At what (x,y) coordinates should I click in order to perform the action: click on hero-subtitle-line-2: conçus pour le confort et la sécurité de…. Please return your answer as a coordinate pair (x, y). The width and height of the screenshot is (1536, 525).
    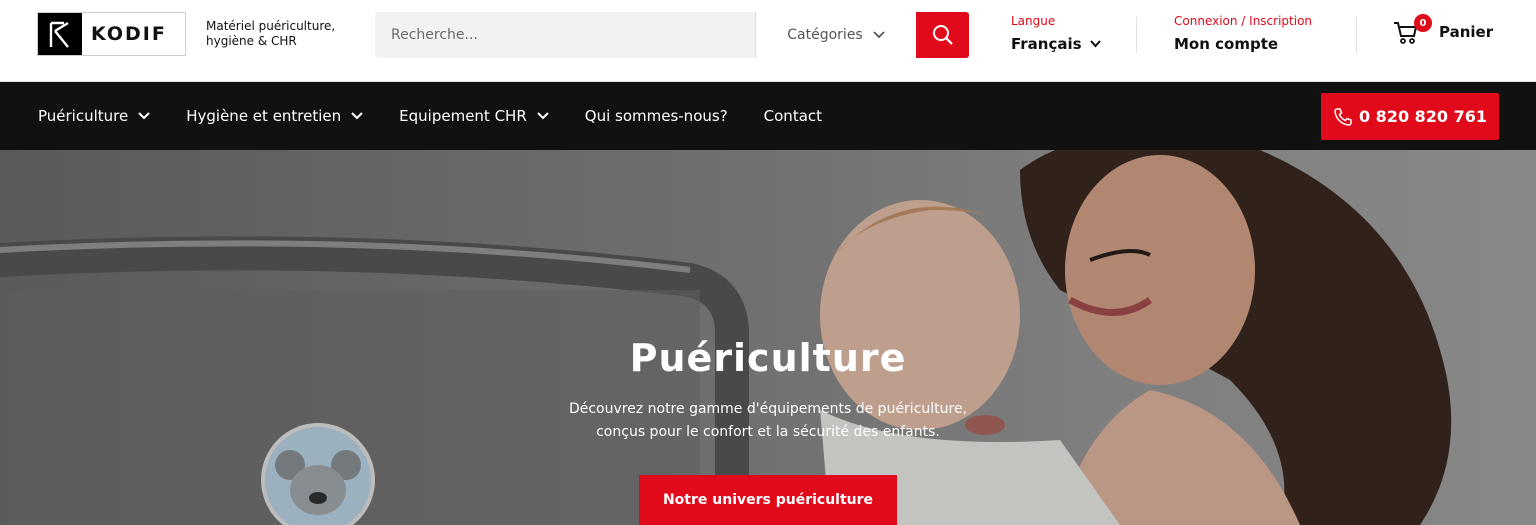
    Looking at the image, I should click on (768, 432).